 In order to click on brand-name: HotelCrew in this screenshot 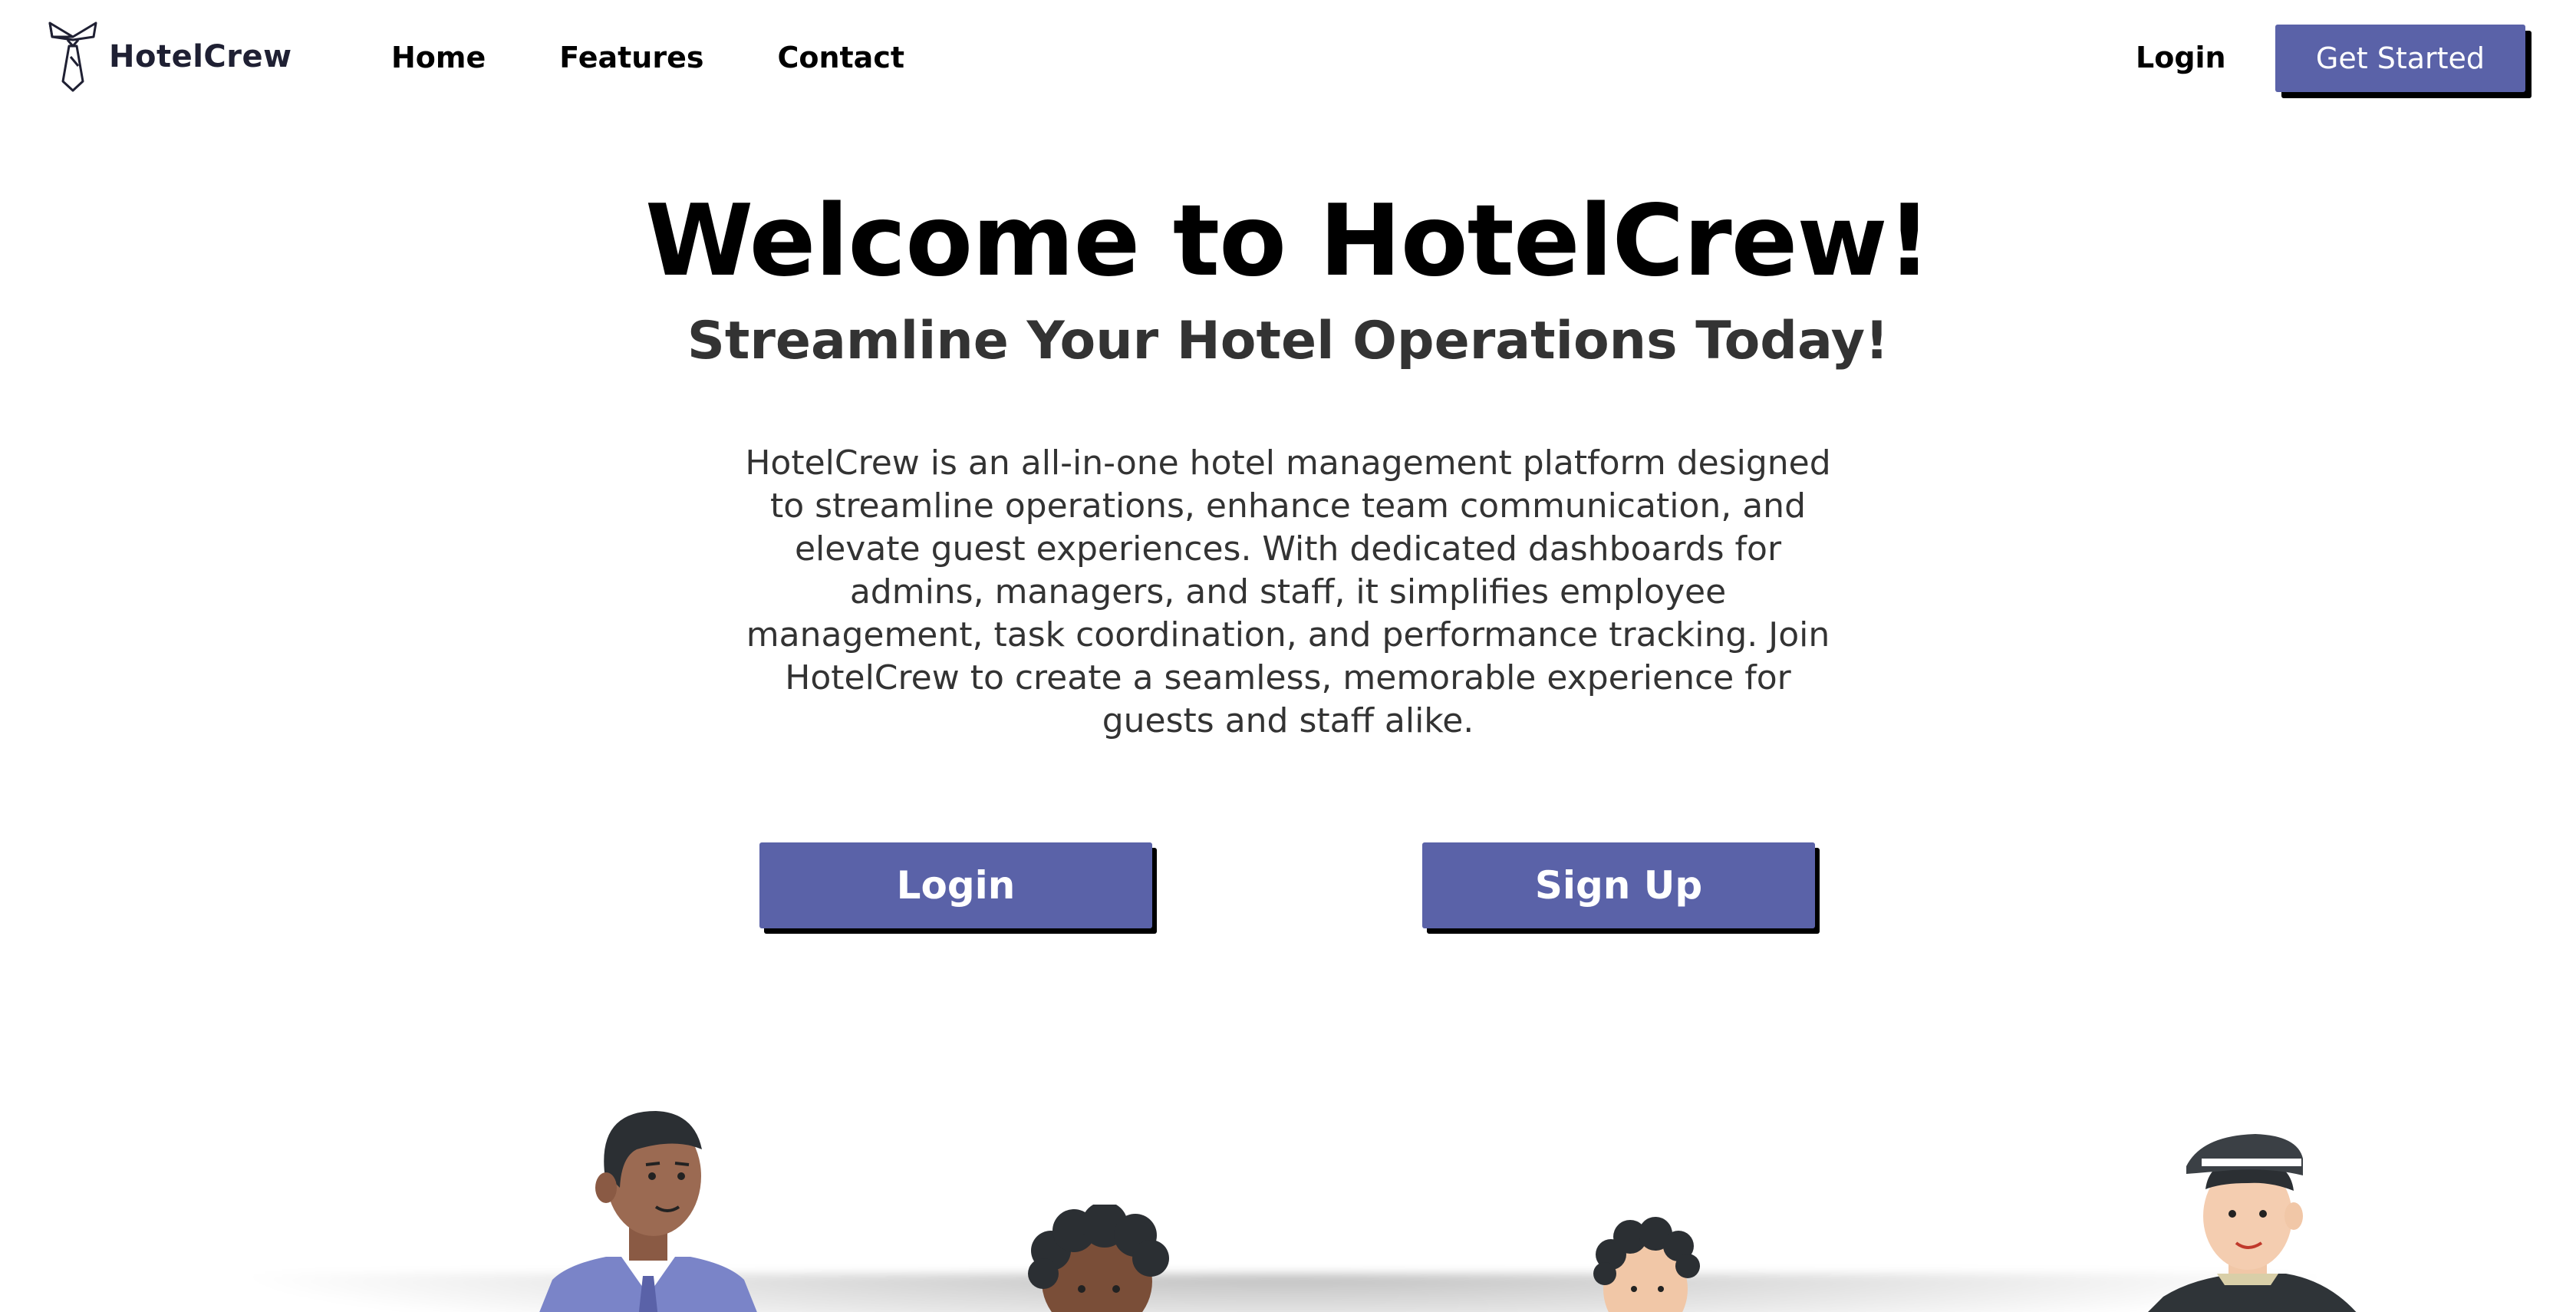, I will do `click(200, 56)`.